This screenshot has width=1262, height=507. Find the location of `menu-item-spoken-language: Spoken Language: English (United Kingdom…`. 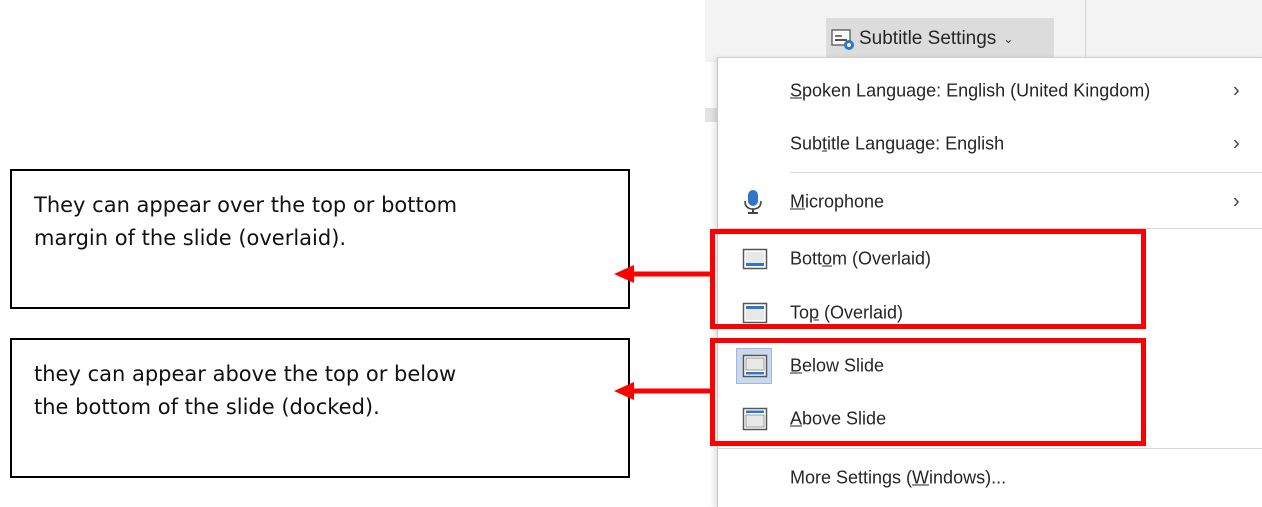

menu-item-spoken-language: Spoken Language: English (United Kingdom… is located at coordinates (990, 91).